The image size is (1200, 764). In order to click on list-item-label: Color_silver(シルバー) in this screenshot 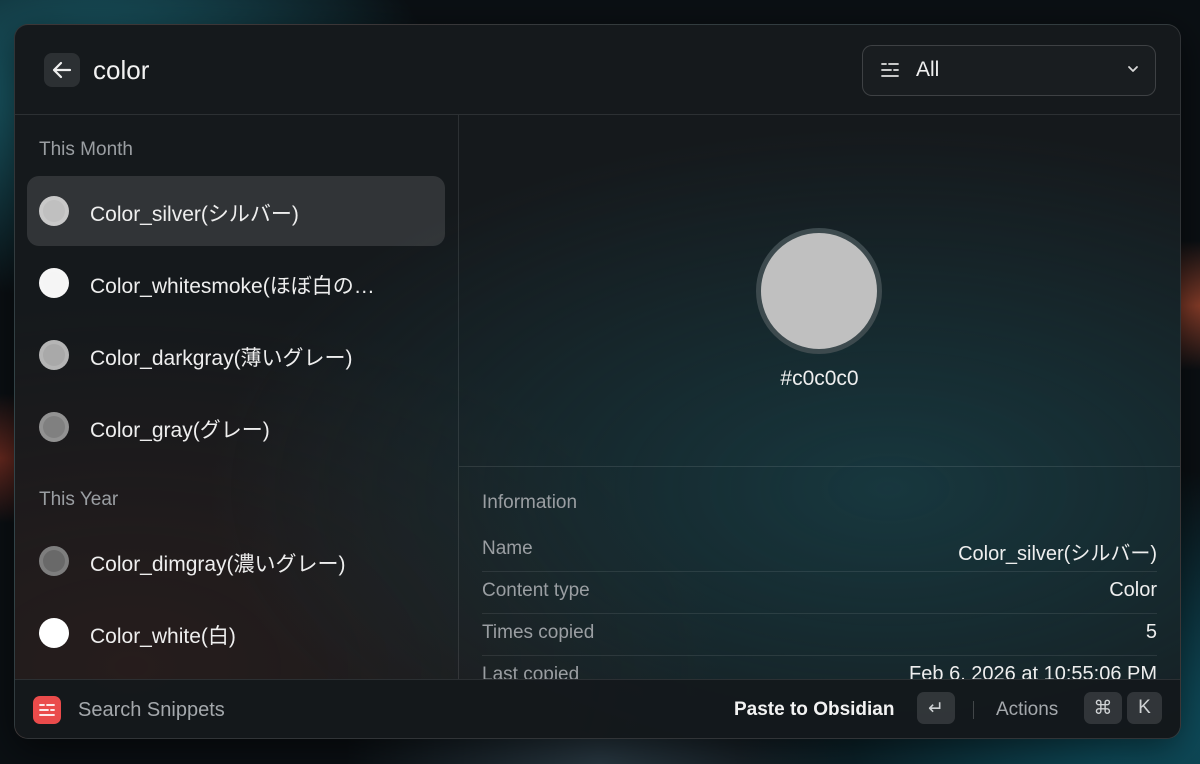, I will do `click(194, 214)`.